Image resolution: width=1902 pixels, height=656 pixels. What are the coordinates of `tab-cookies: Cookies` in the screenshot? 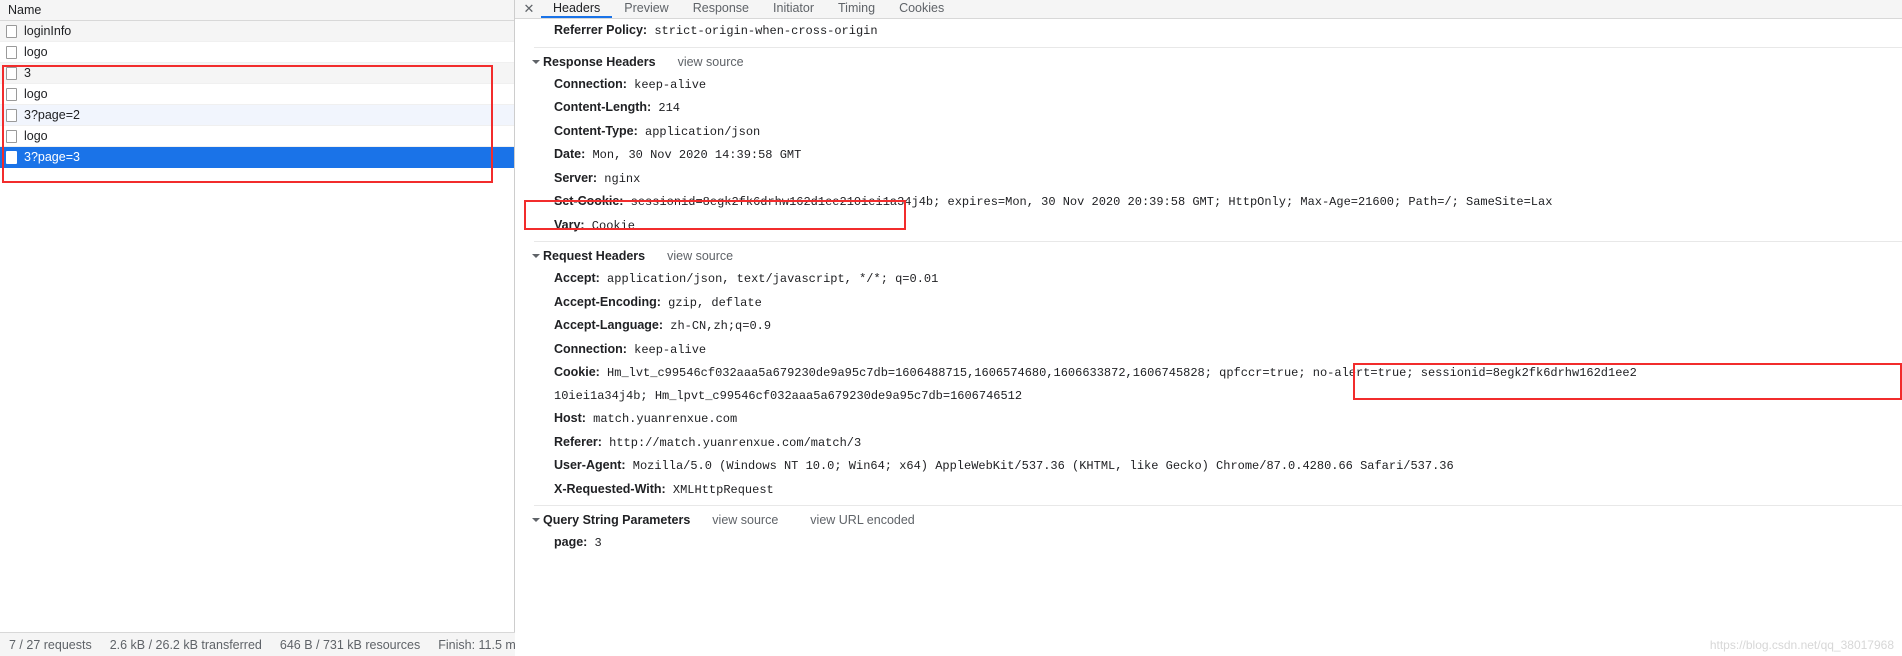 It's located at (921, 9).